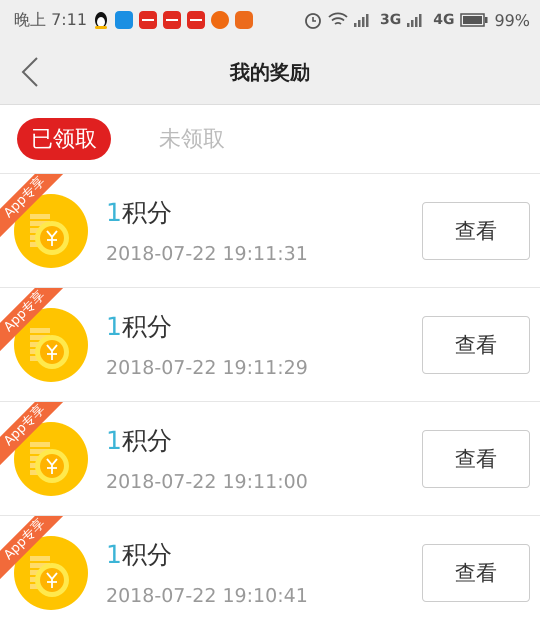  What do you see at coordinates (512, 20) in the screenshot?
I see `battery-percent: 99%` at bounding box center [512, 20].